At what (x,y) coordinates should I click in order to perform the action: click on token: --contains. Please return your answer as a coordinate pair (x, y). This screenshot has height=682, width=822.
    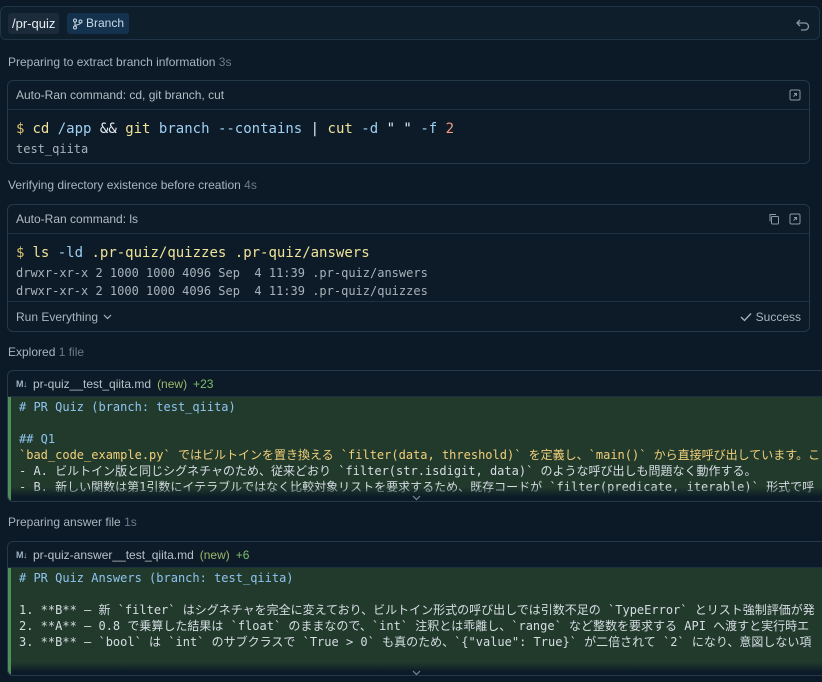
    Looking at the image, I should click on (260, 129).